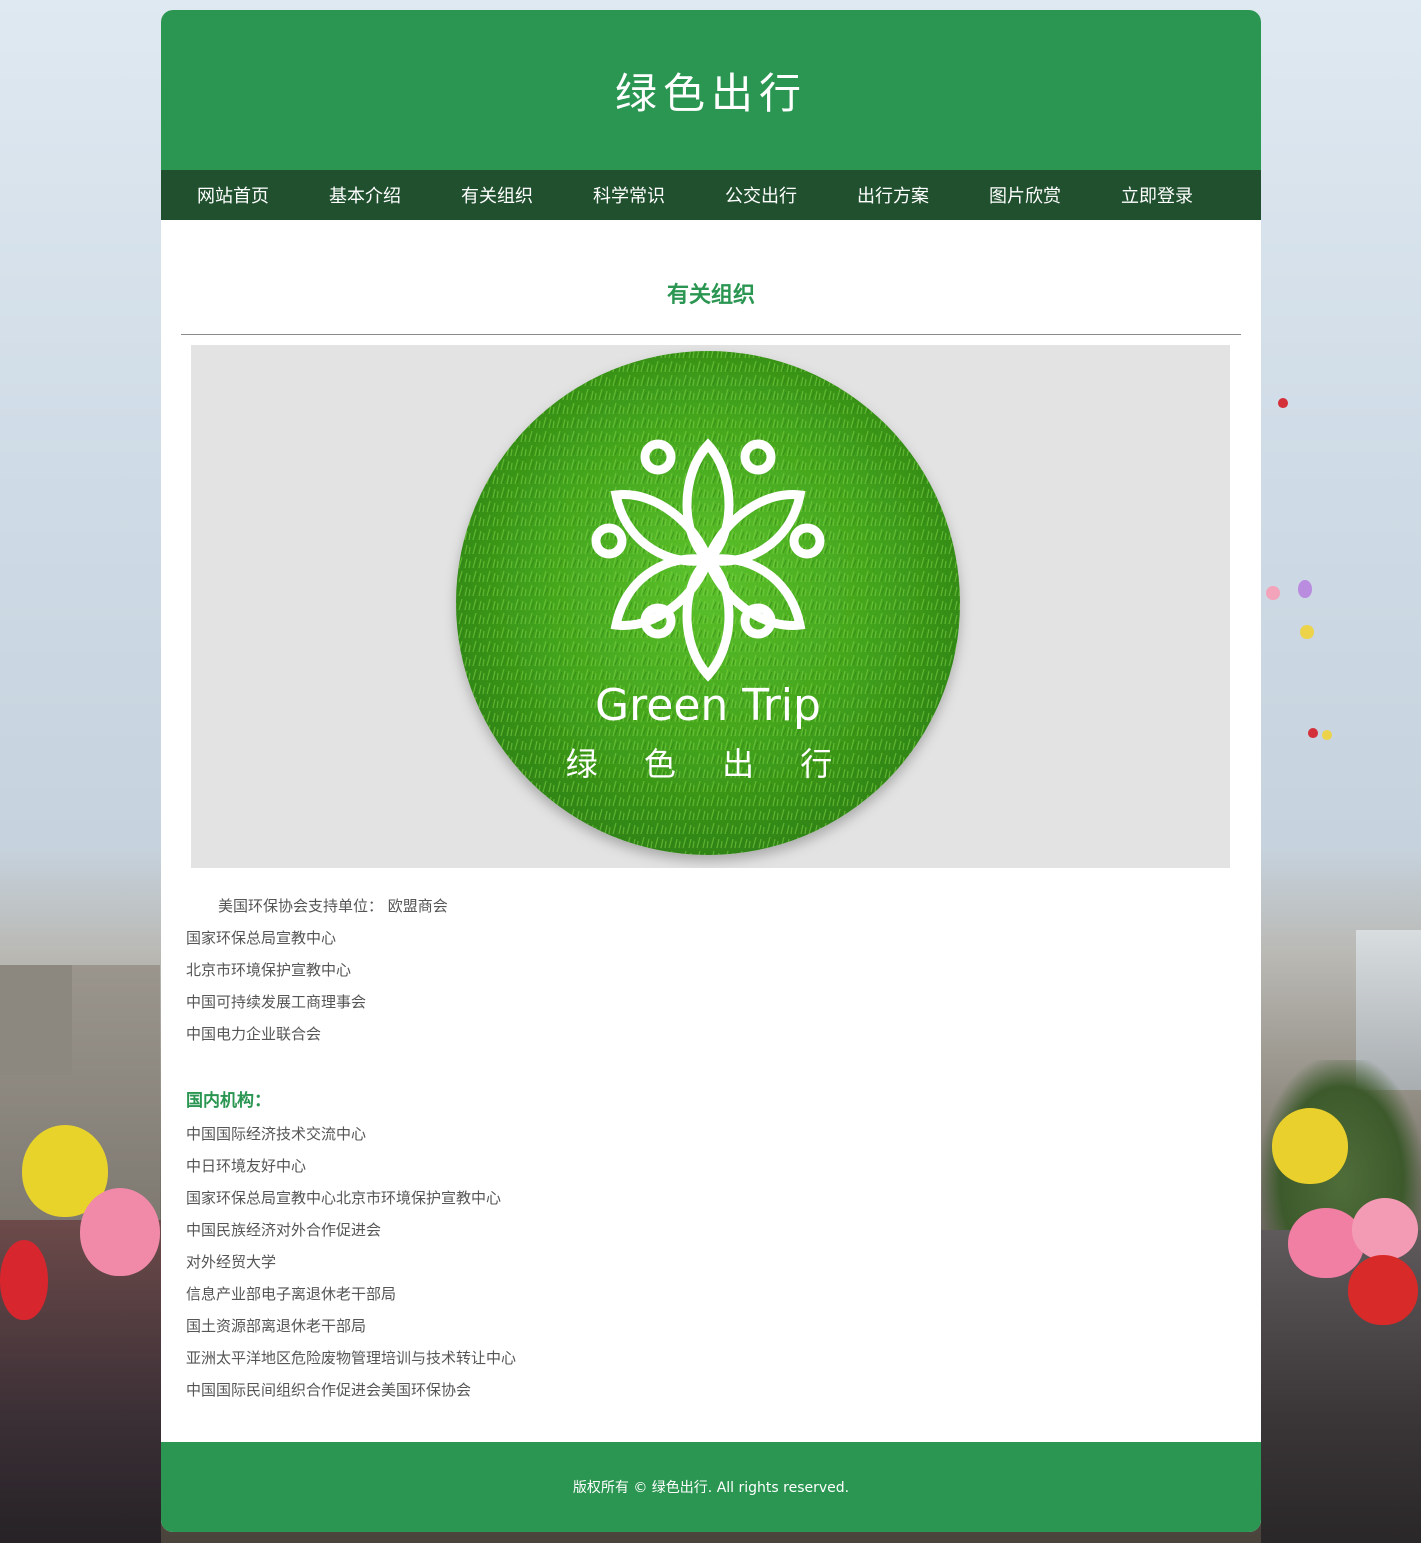  I want to click on domestic-heading: 国内机构：, so click(228, 1101).